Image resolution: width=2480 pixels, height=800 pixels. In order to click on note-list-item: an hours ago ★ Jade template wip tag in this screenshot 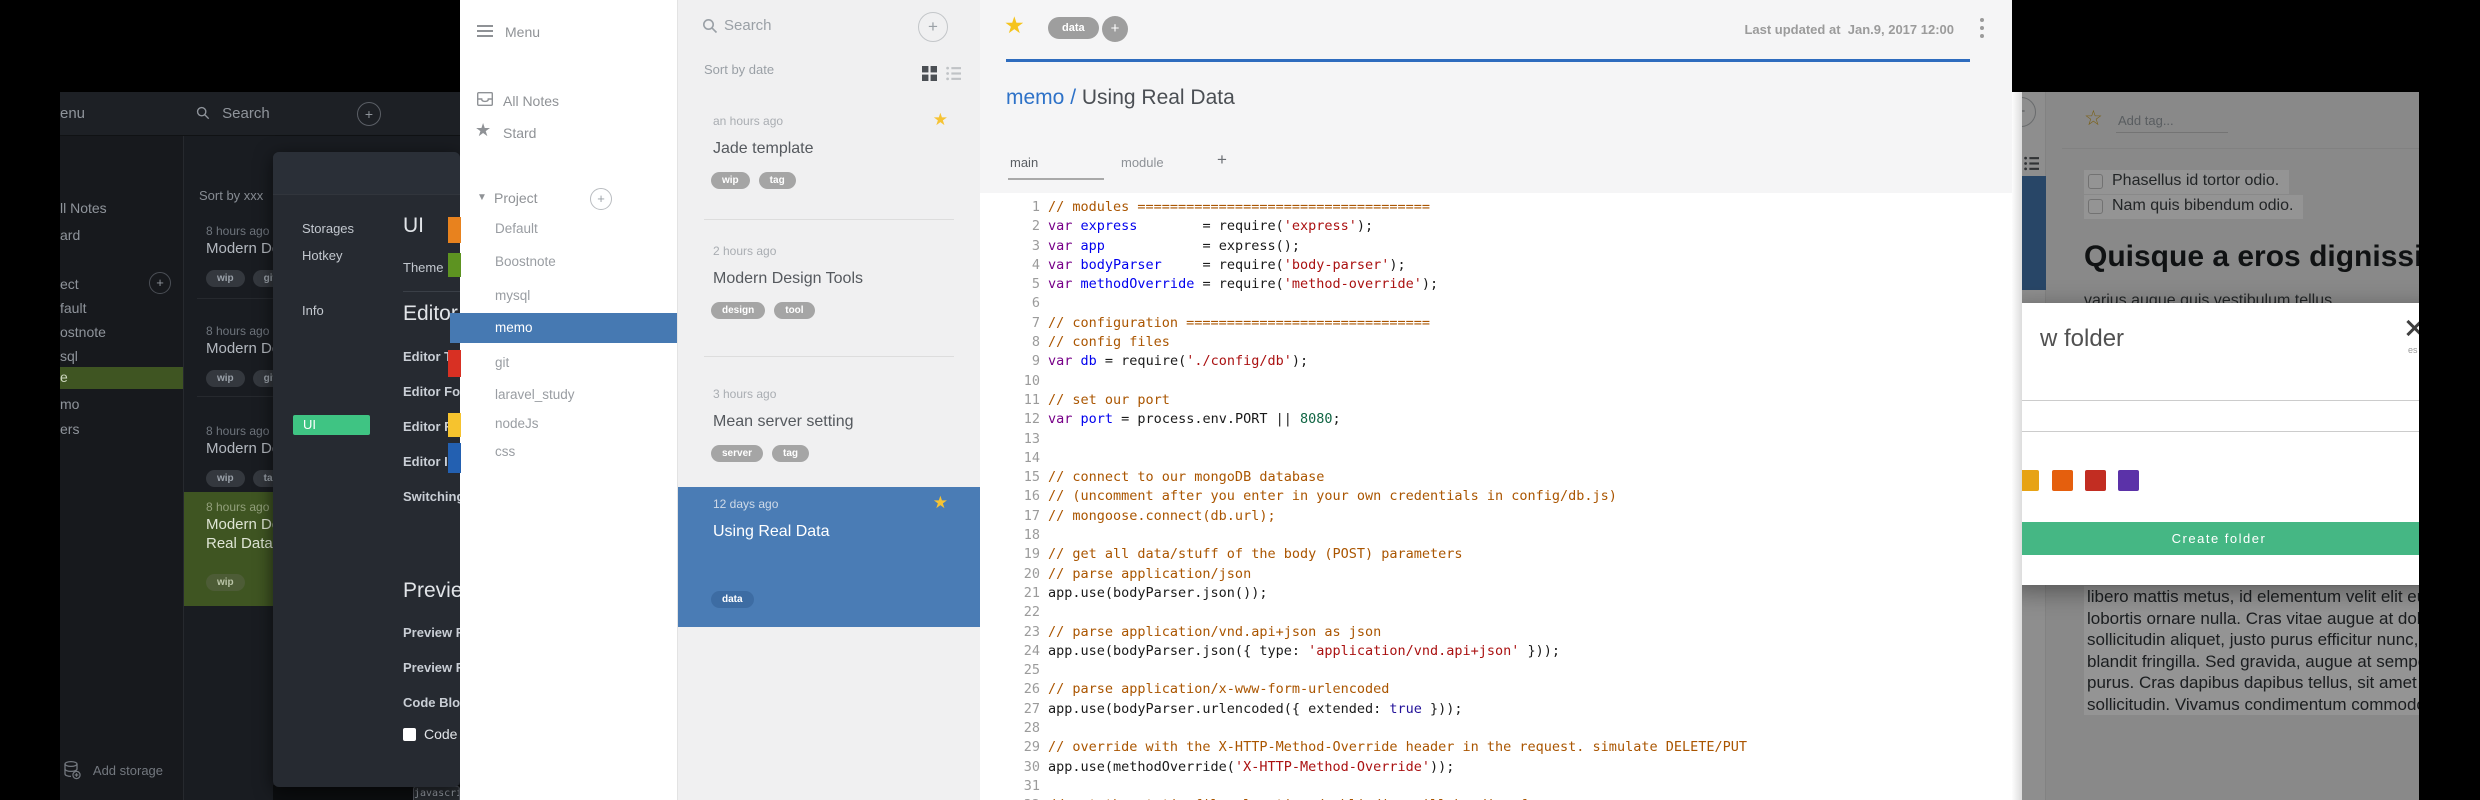, I will do `click(829, 154)`.